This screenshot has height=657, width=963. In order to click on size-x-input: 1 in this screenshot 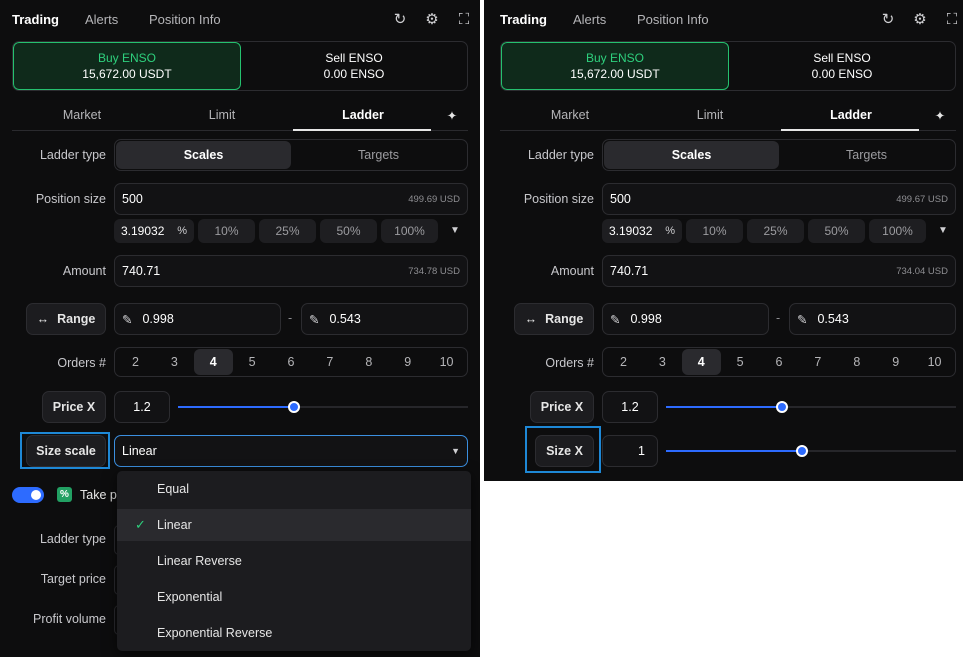, I will do `click(630, 451)`.